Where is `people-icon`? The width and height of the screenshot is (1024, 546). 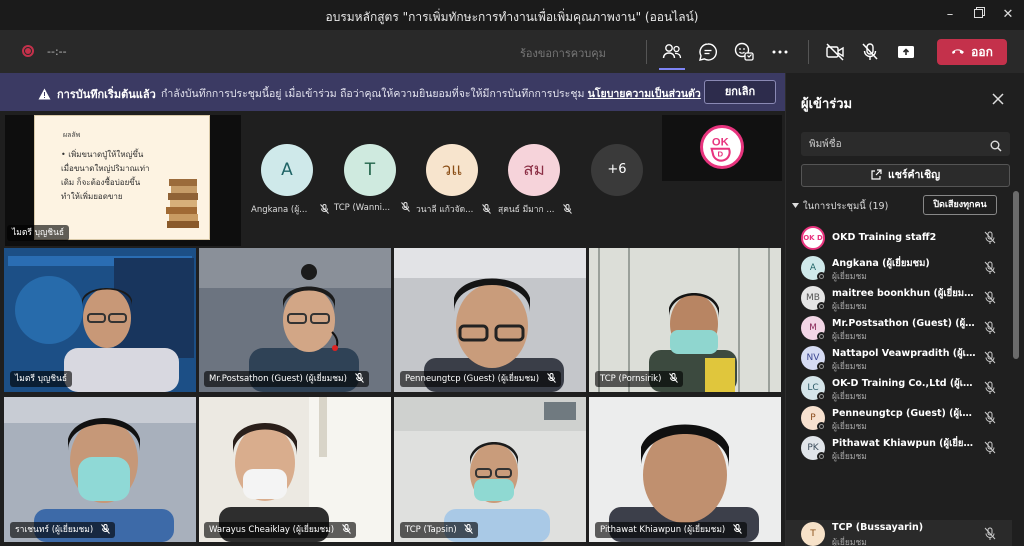 people-icon is located at coordinates (672, 52).